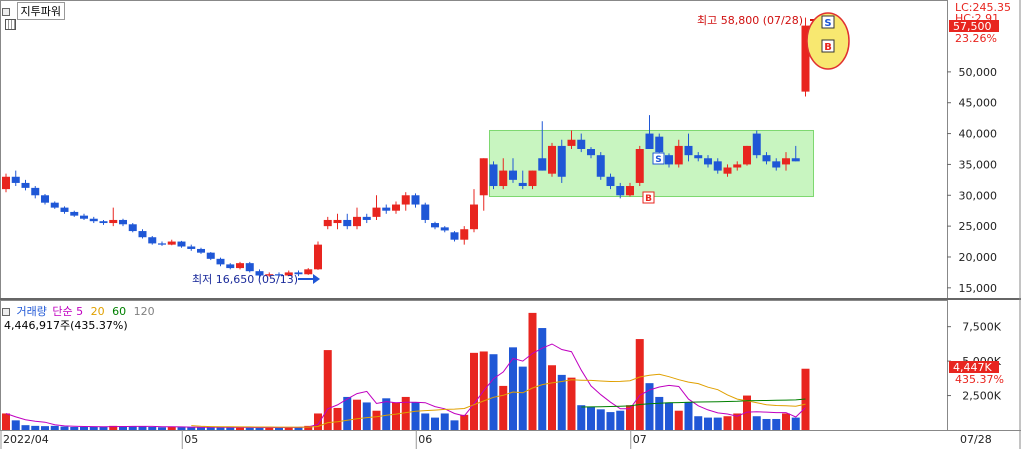 This screenshot has height=449, width=1021. Describe the element at coordinates (979, 379) in the screenshot. I see `current-volume-pct: 435.37%` at that location.